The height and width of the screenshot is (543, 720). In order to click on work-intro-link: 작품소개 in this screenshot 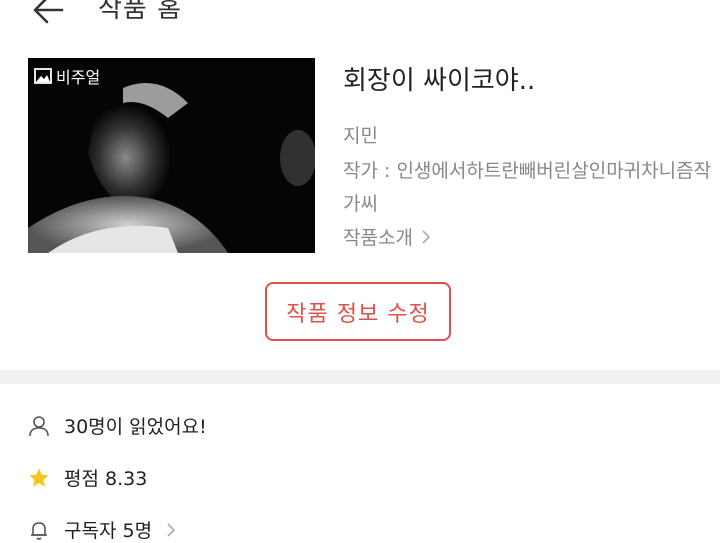, I will do `click(387, 236)`.